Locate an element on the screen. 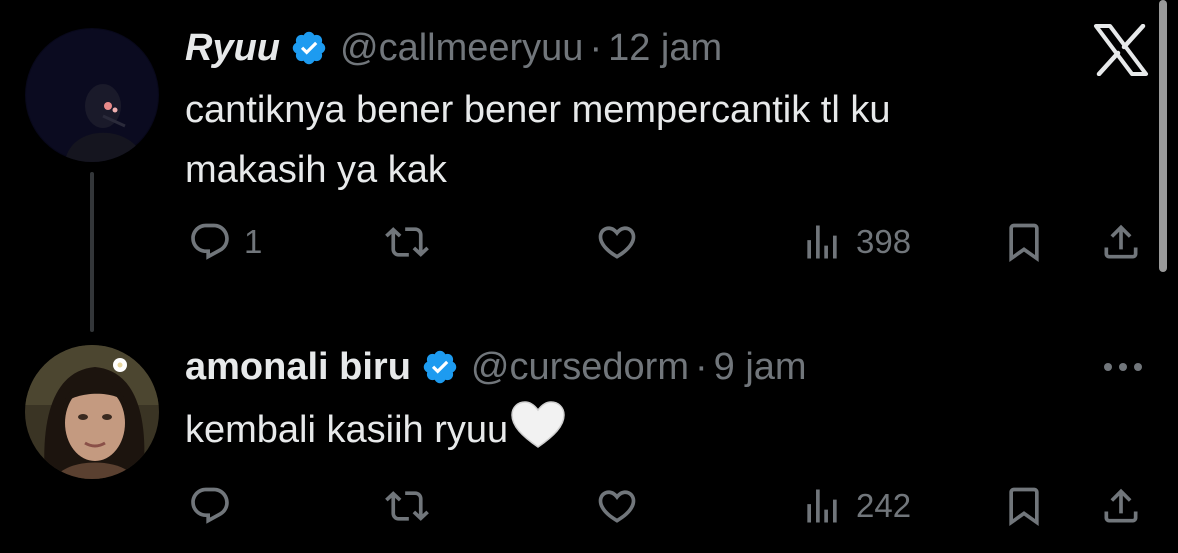 The height and width of the screenshot is (553, 1178). tweet-text-line: cantiknya bener bener mempercantik tl ku is located at coordinates (538, 110).